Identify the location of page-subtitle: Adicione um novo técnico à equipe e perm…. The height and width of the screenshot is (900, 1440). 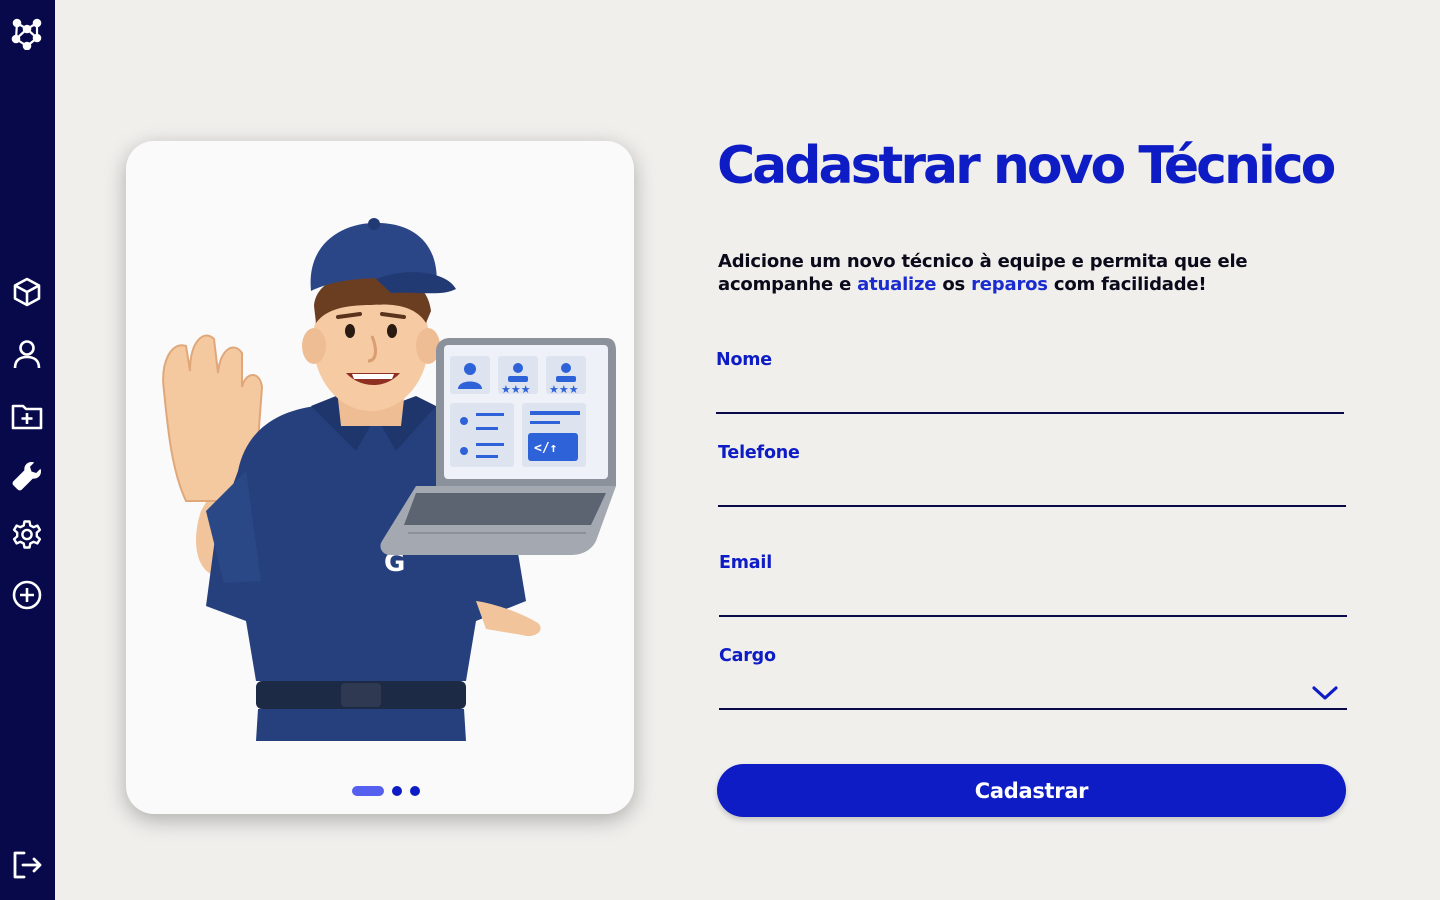
(998, 273).